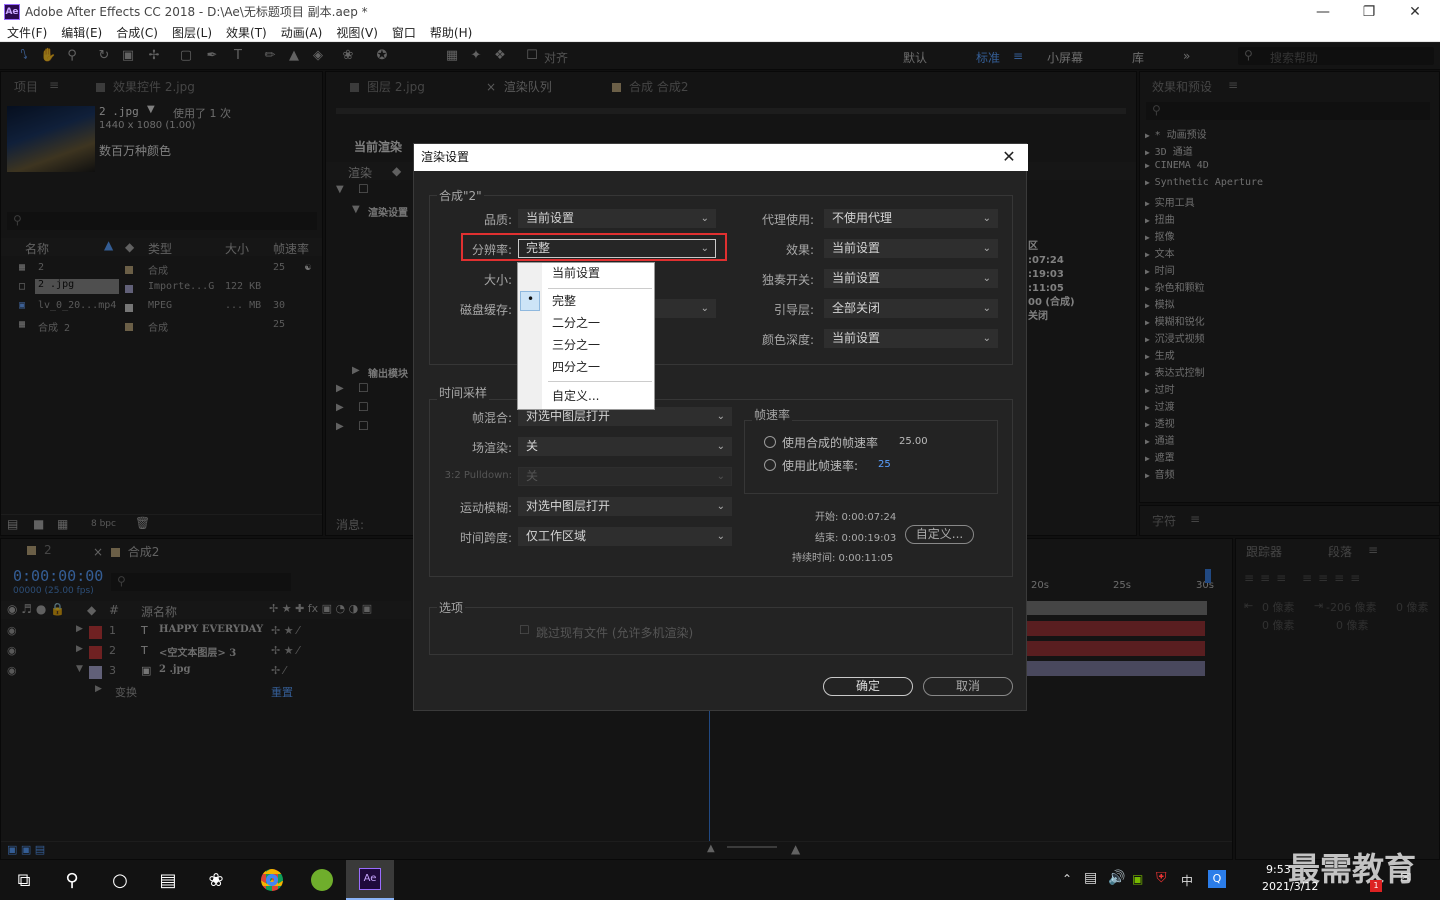 This screenshot has width=1440, height=900. What do you see at coordinates (1323, 11) in the screenshot?
I see `minimize-button: —` at bounding box center [1323, 11].